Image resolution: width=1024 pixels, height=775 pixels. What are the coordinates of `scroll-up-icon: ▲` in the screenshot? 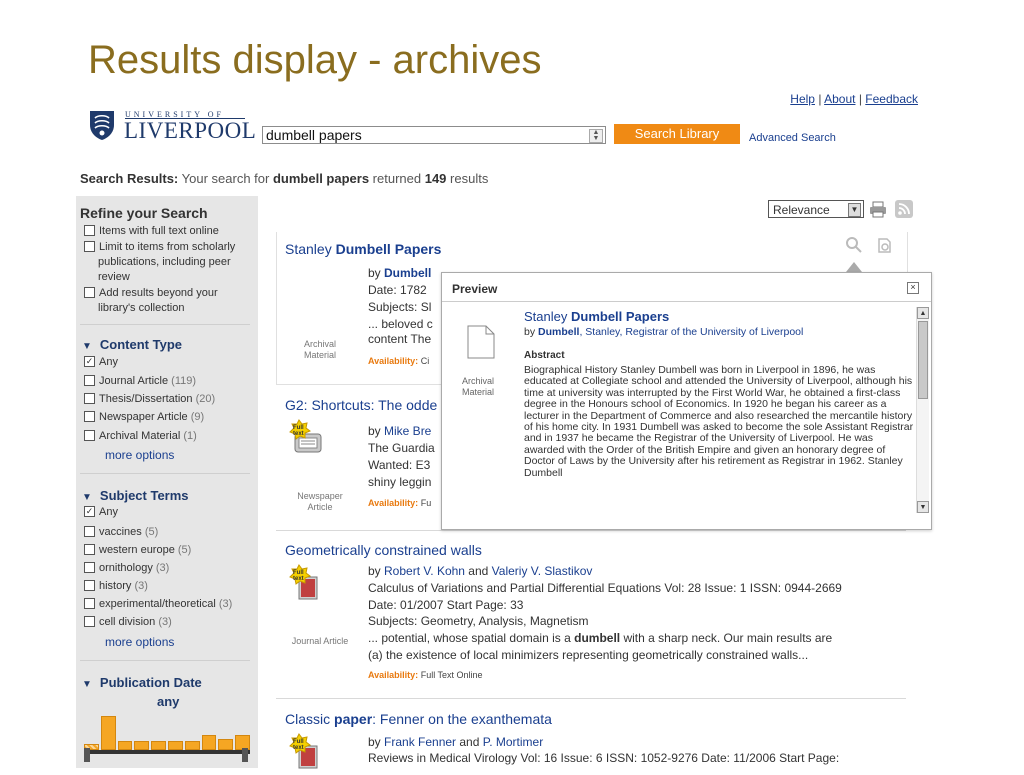 It's located at (923, 313).